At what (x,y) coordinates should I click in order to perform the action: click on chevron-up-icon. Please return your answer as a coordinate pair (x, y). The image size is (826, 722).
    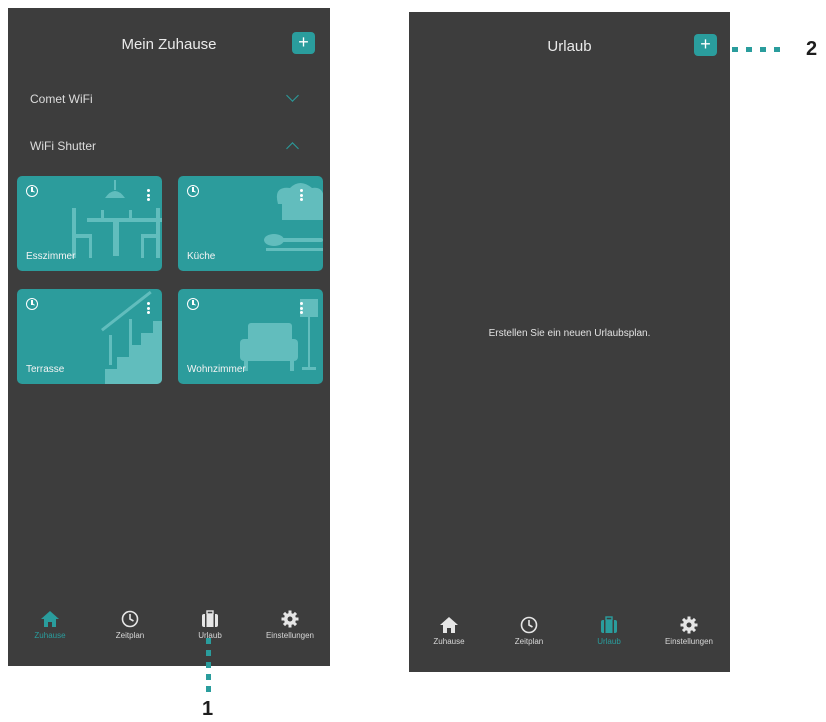
    Looking at the image, I should click on (292, 148).